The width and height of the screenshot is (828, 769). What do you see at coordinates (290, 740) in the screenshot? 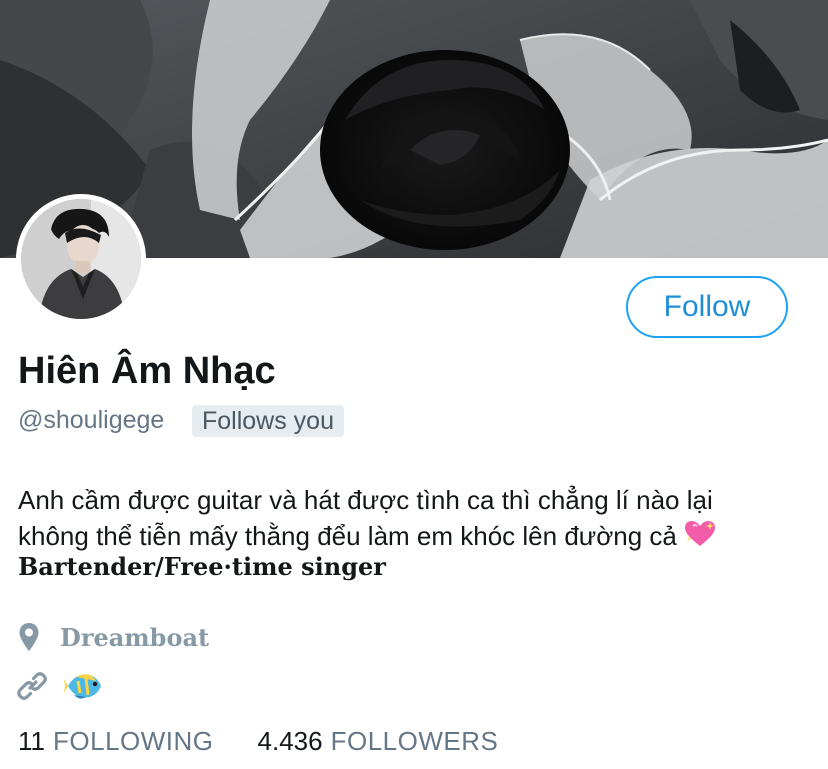
I see `followers-count: 4.436` at bounding box center [290, 740].